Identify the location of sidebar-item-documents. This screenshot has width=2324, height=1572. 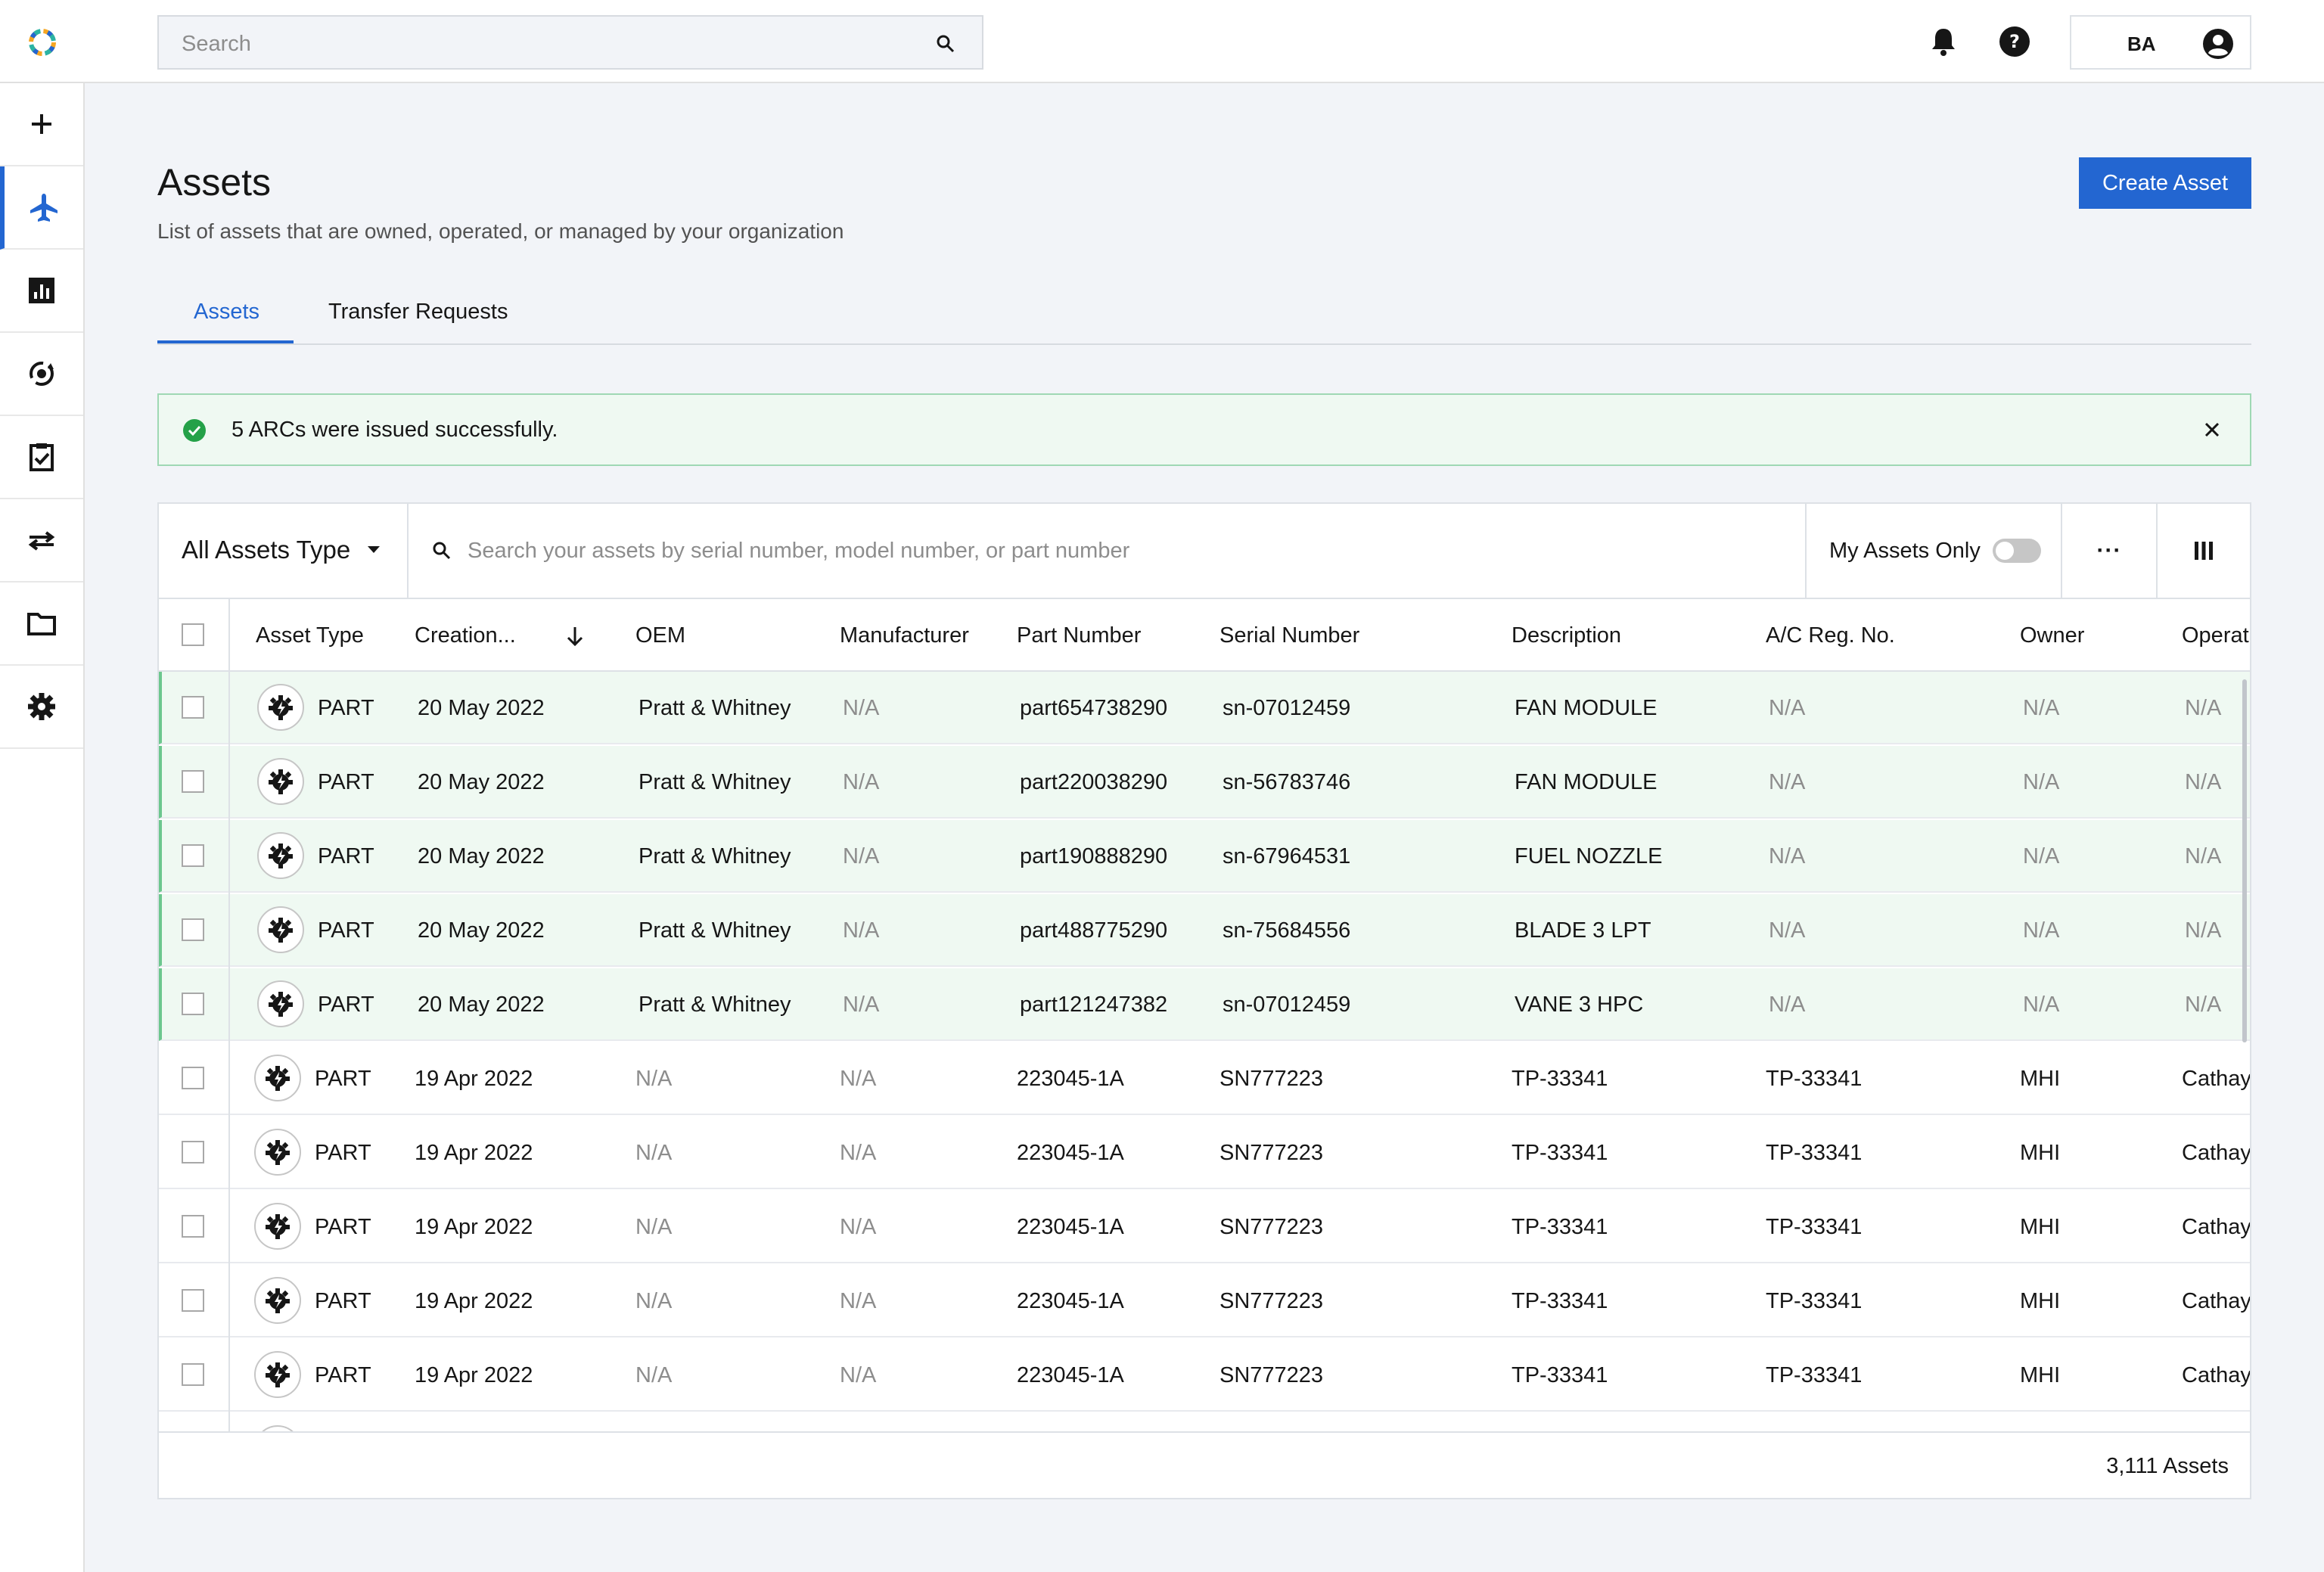
(41, 624).